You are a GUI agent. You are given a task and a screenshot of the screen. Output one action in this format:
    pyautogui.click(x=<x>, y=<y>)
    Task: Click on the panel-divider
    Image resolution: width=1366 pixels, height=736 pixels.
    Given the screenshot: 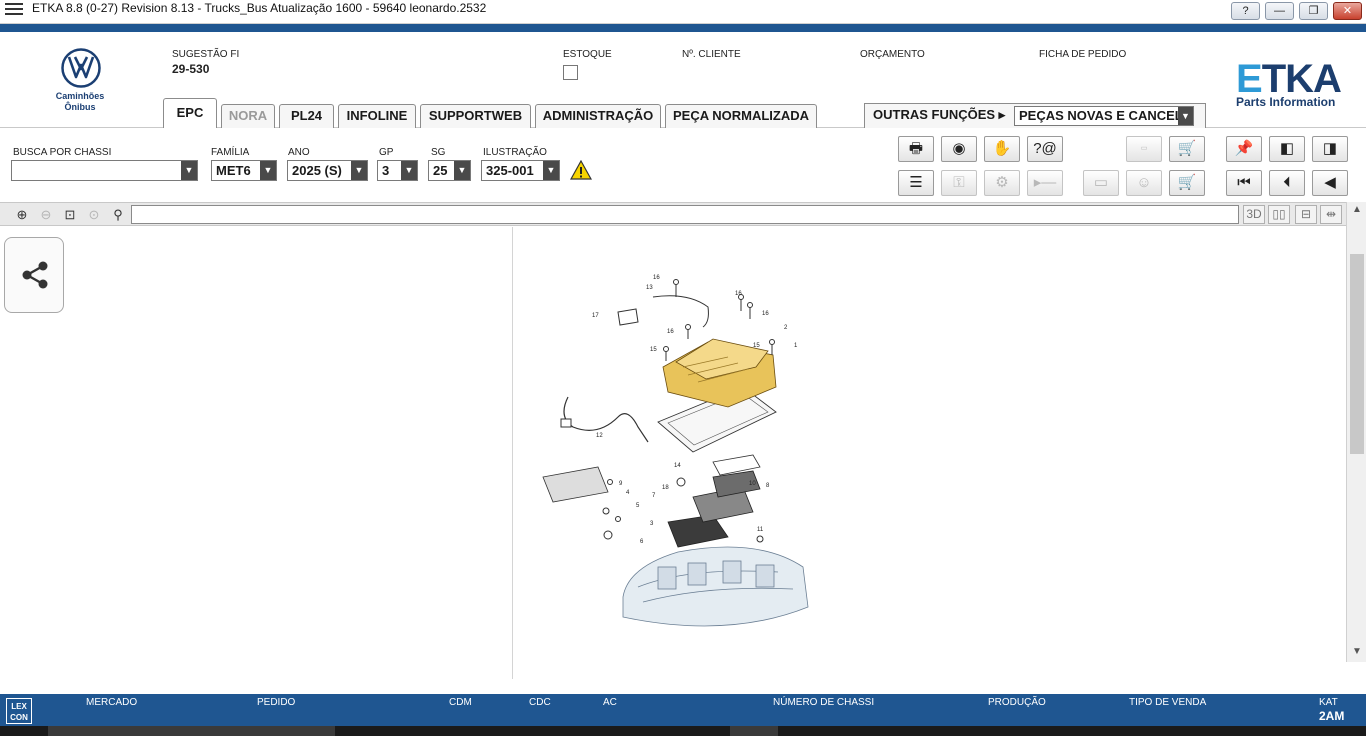 What is the action you would take?
    pyautogui.click(x=512, y=453)
    